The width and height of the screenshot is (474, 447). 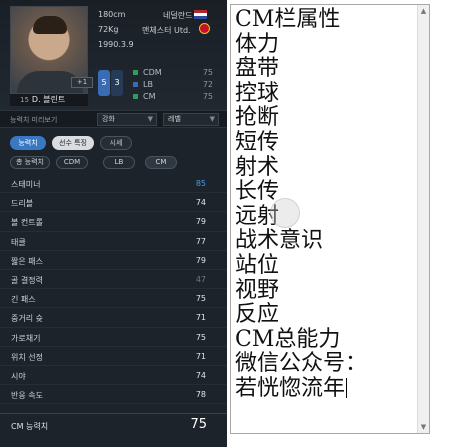 I want to click on position-ratings: CDM 75 LB 72 CM 75, so click(x=173, y=85).